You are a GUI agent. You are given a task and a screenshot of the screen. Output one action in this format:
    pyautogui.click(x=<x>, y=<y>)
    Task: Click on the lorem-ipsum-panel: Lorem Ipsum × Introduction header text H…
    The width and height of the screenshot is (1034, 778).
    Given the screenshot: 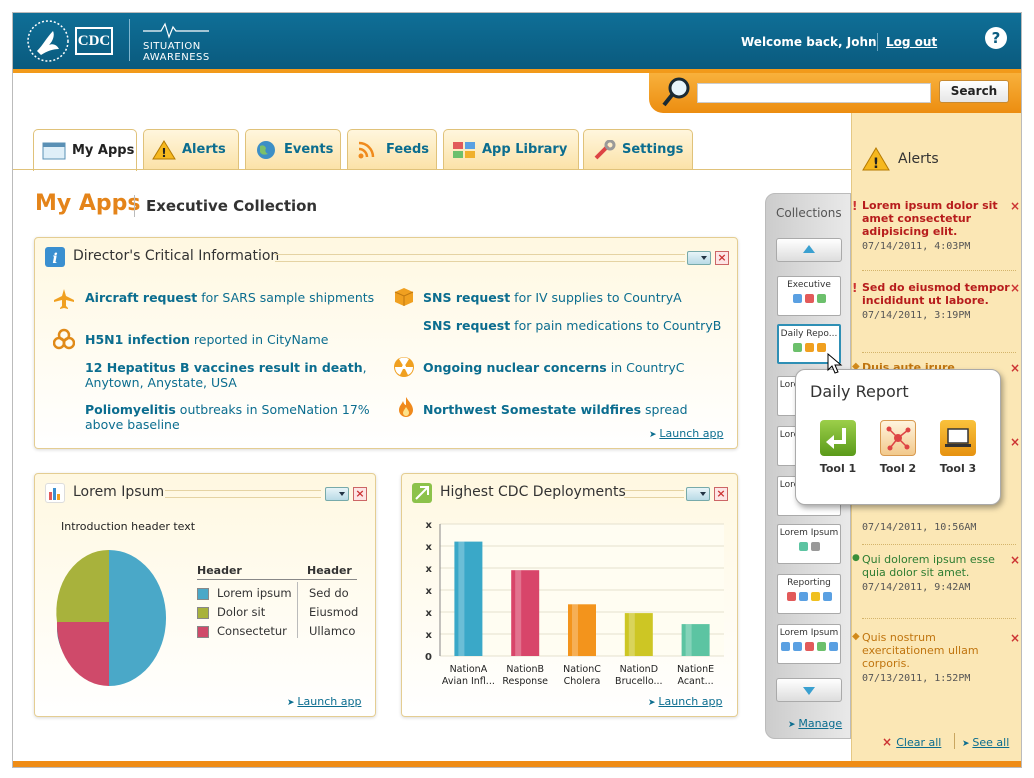 What is the action you would take?
    pyautogui.click(x=205, y=595)
    